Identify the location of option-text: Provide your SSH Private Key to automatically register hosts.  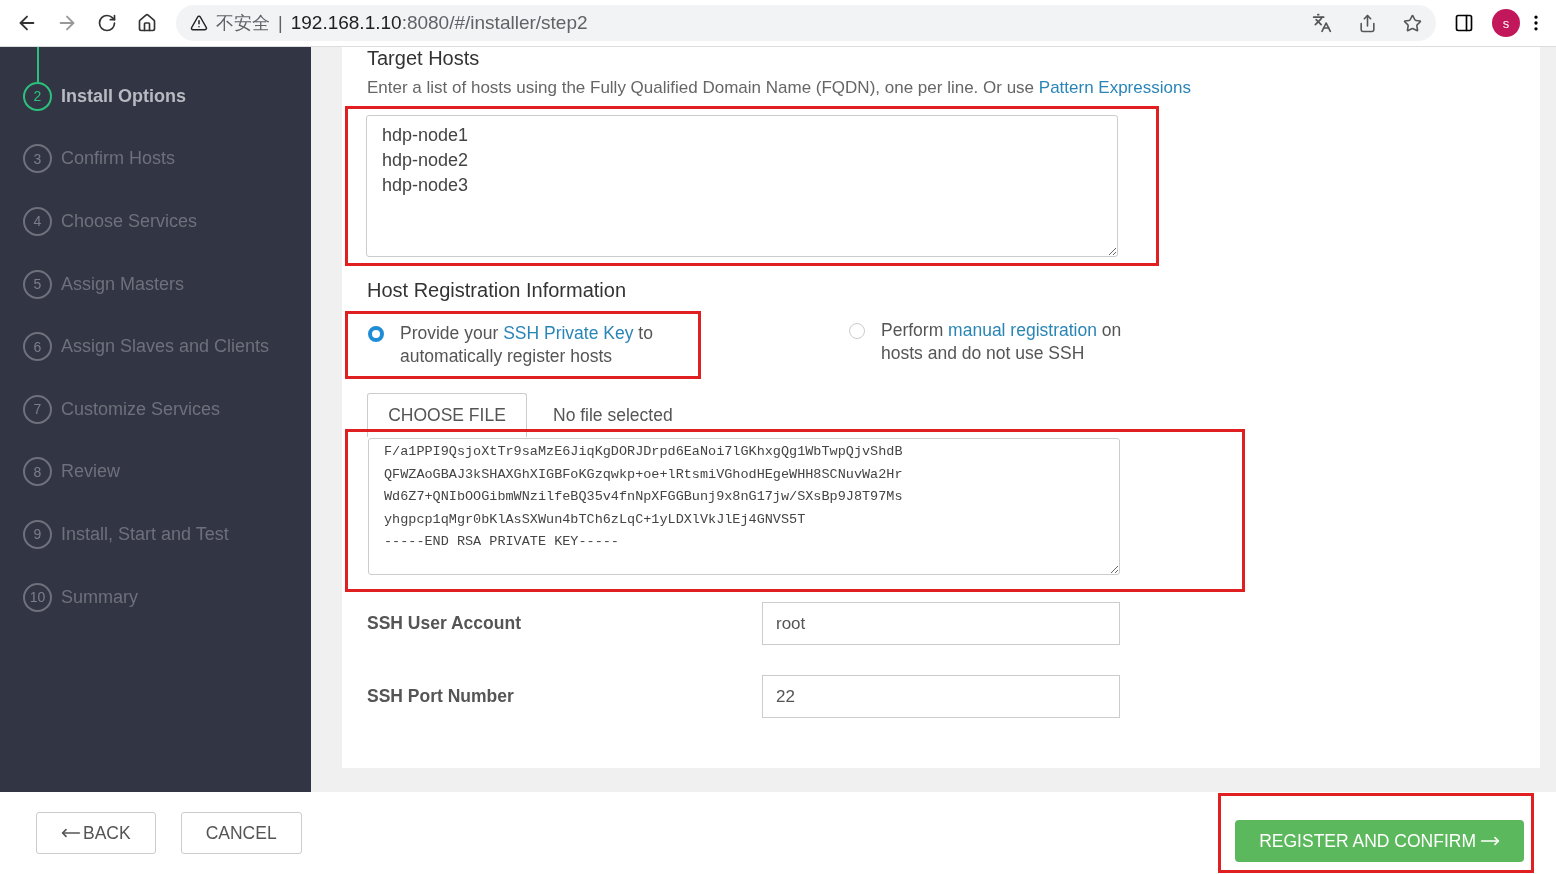
(527, 345).